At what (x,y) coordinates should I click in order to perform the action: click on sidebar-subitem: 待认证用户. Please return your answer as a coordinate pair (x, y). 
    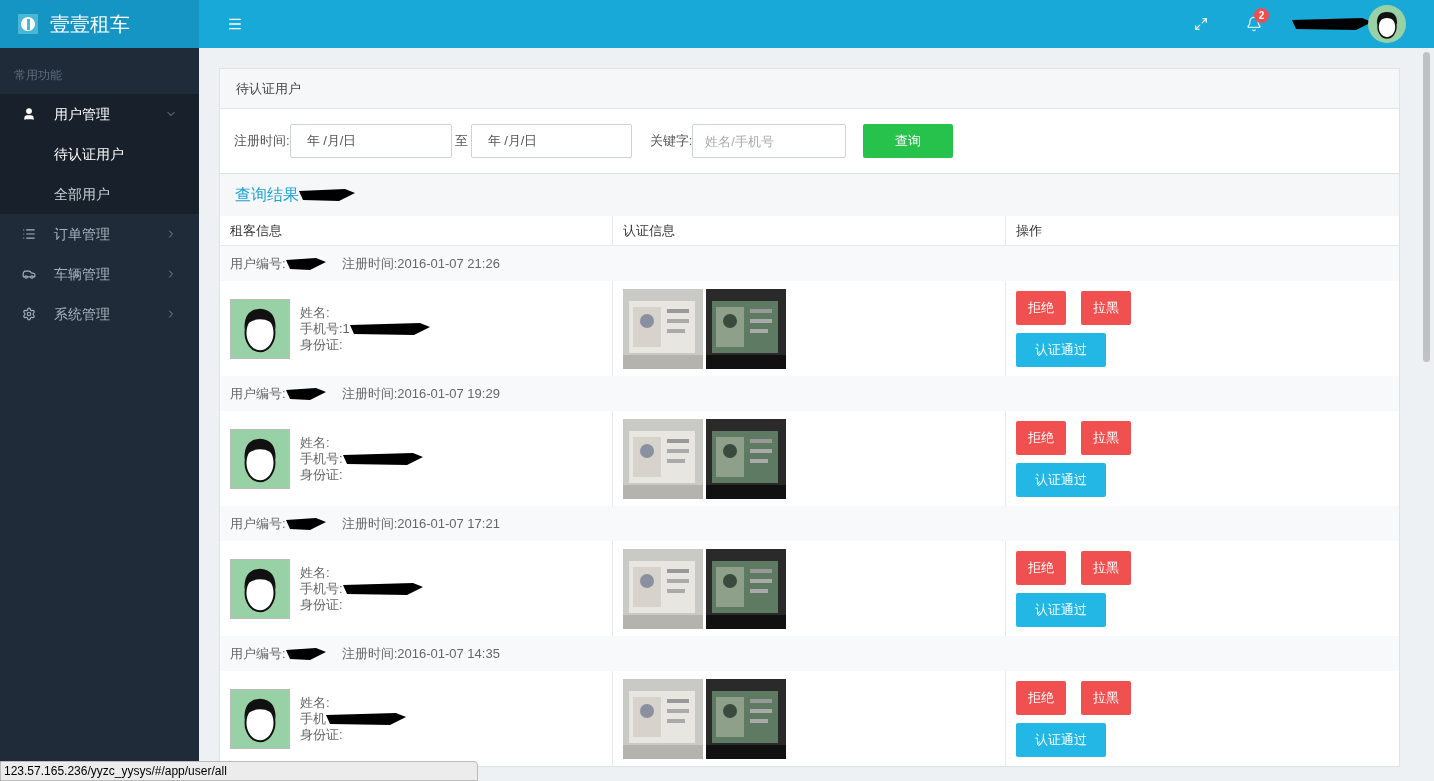
    Looking at the image, I should click on (99, 154).